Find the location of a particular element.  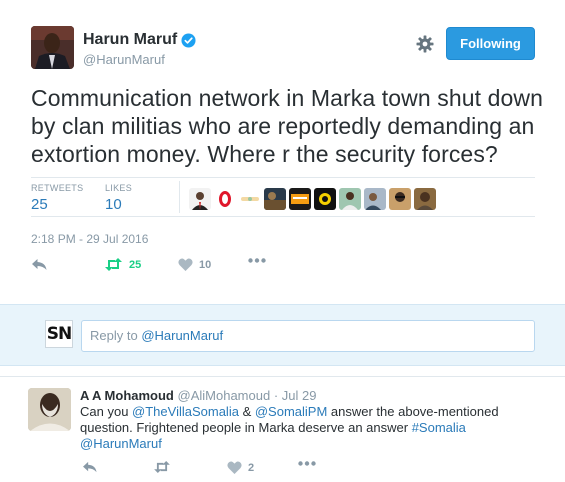

reply-placeholder: Reply to is located at coordinates (116, 335).